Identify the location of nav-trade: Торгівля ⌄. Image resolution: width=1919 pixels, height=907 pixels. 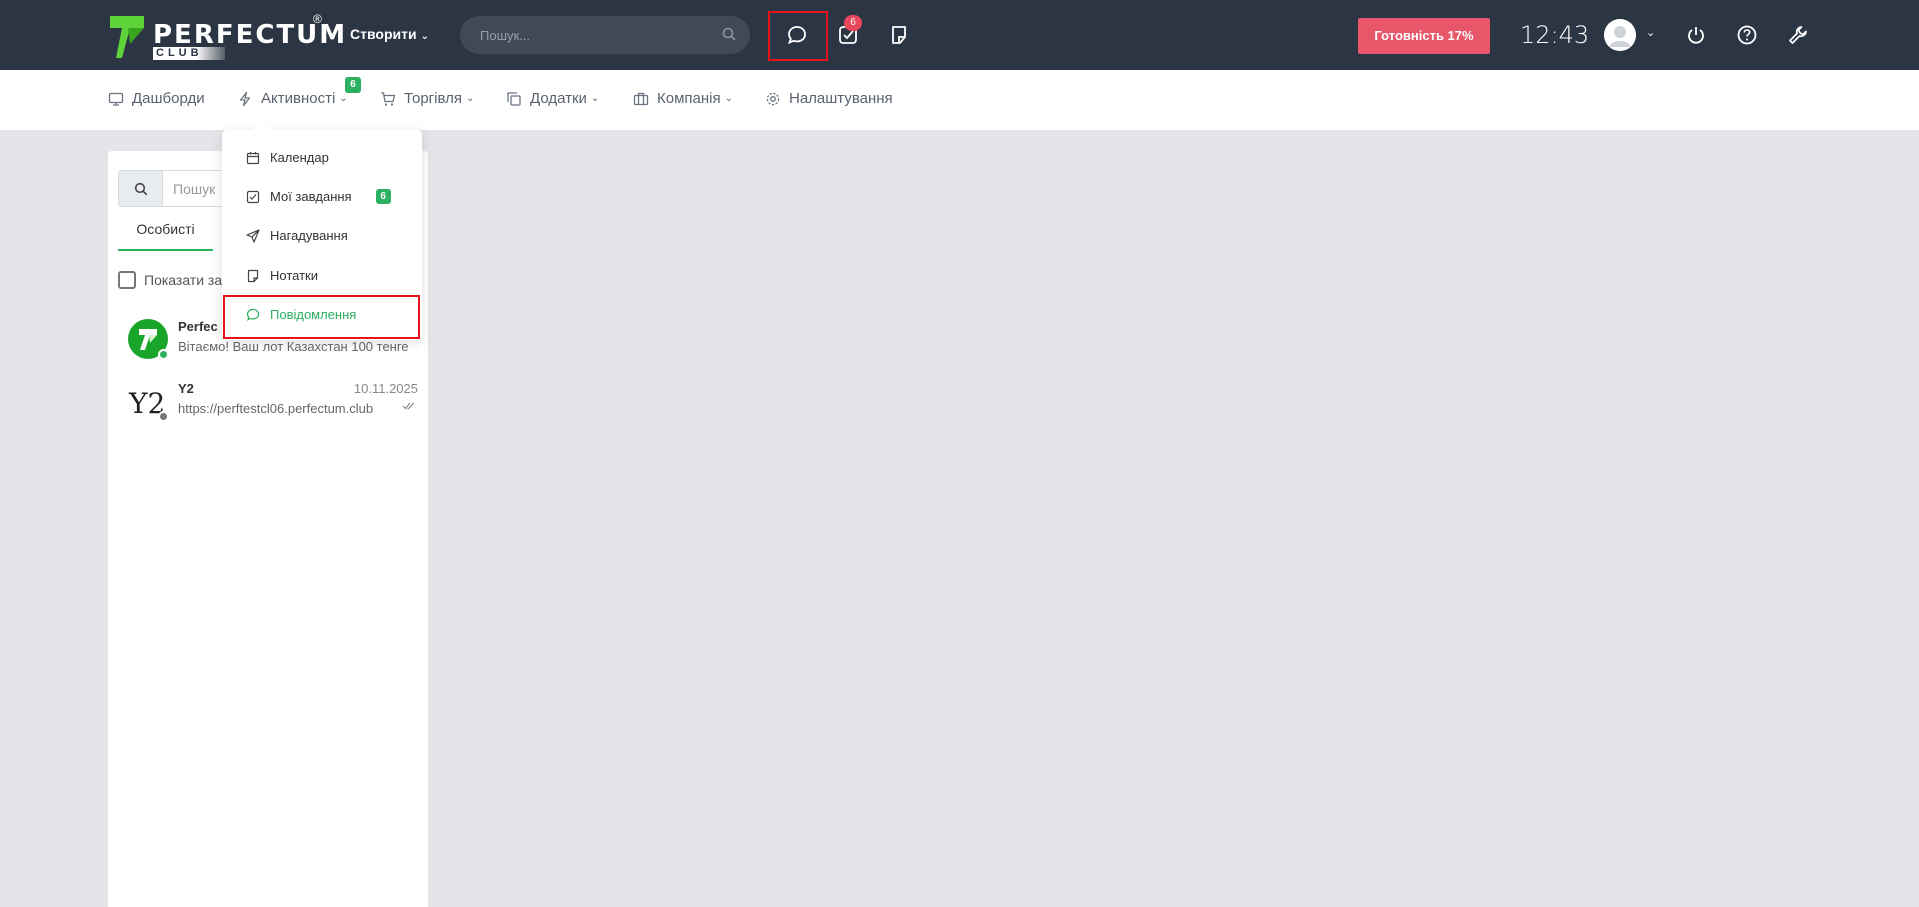
(427, 98).